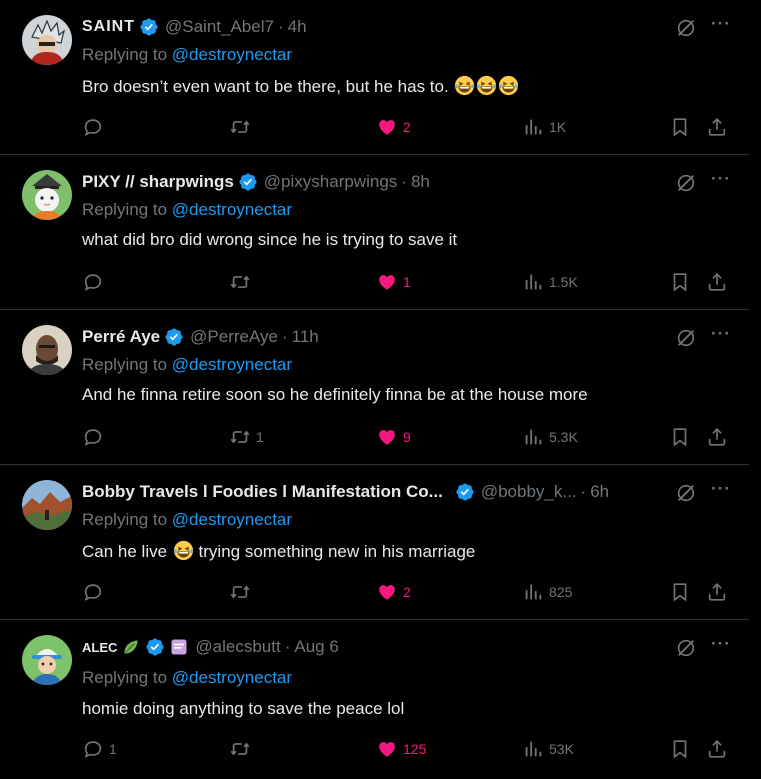 Image resolution: width=761 pixels, height=779 pixels. Describe the element at coordinates (99, 749) in the screenshot. I see `reply-button: 1` at that location.